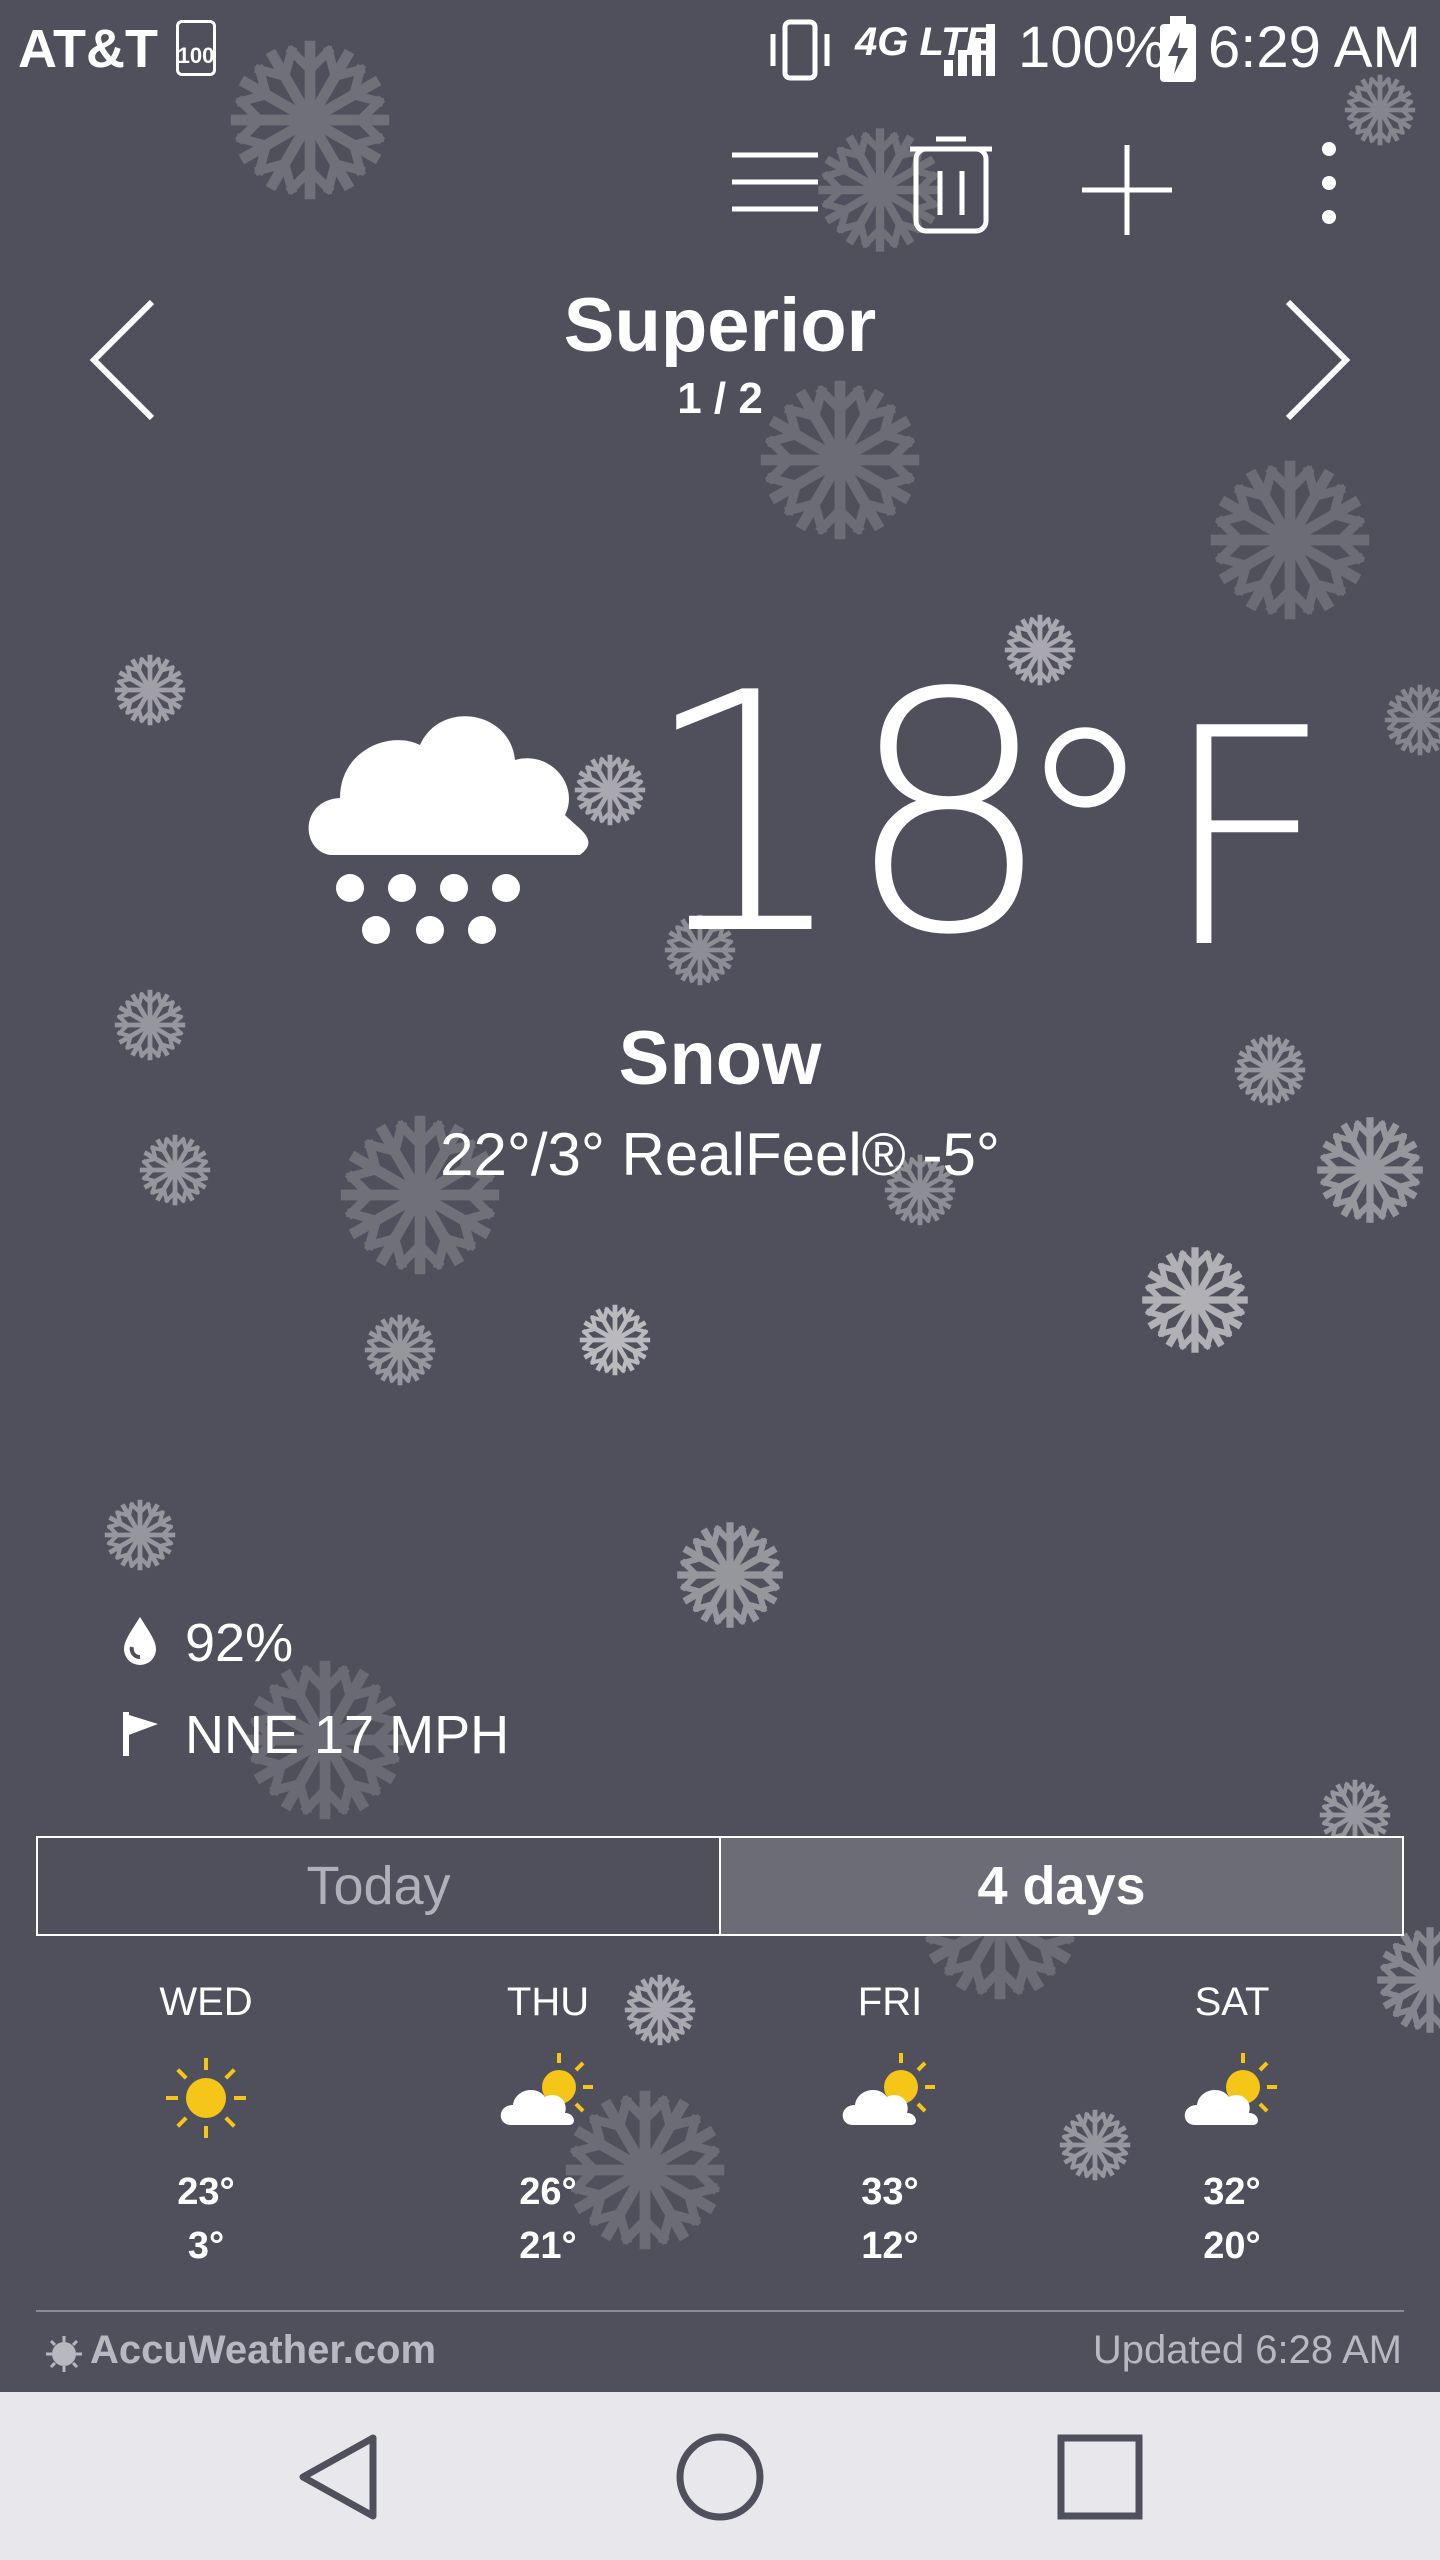  Describe the element at coordinates (969, 50) in the screenshot. I see `signal-icon` at that location.